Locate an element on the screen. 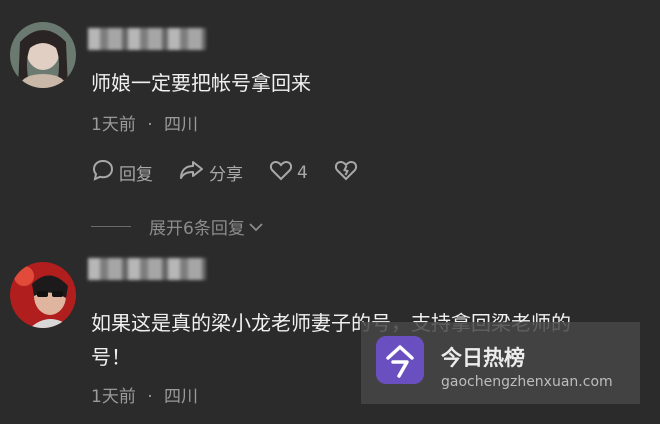 The height and width of the screenshot is (424, 660). watermark-logo-icon is located at coordinates (400, 360).